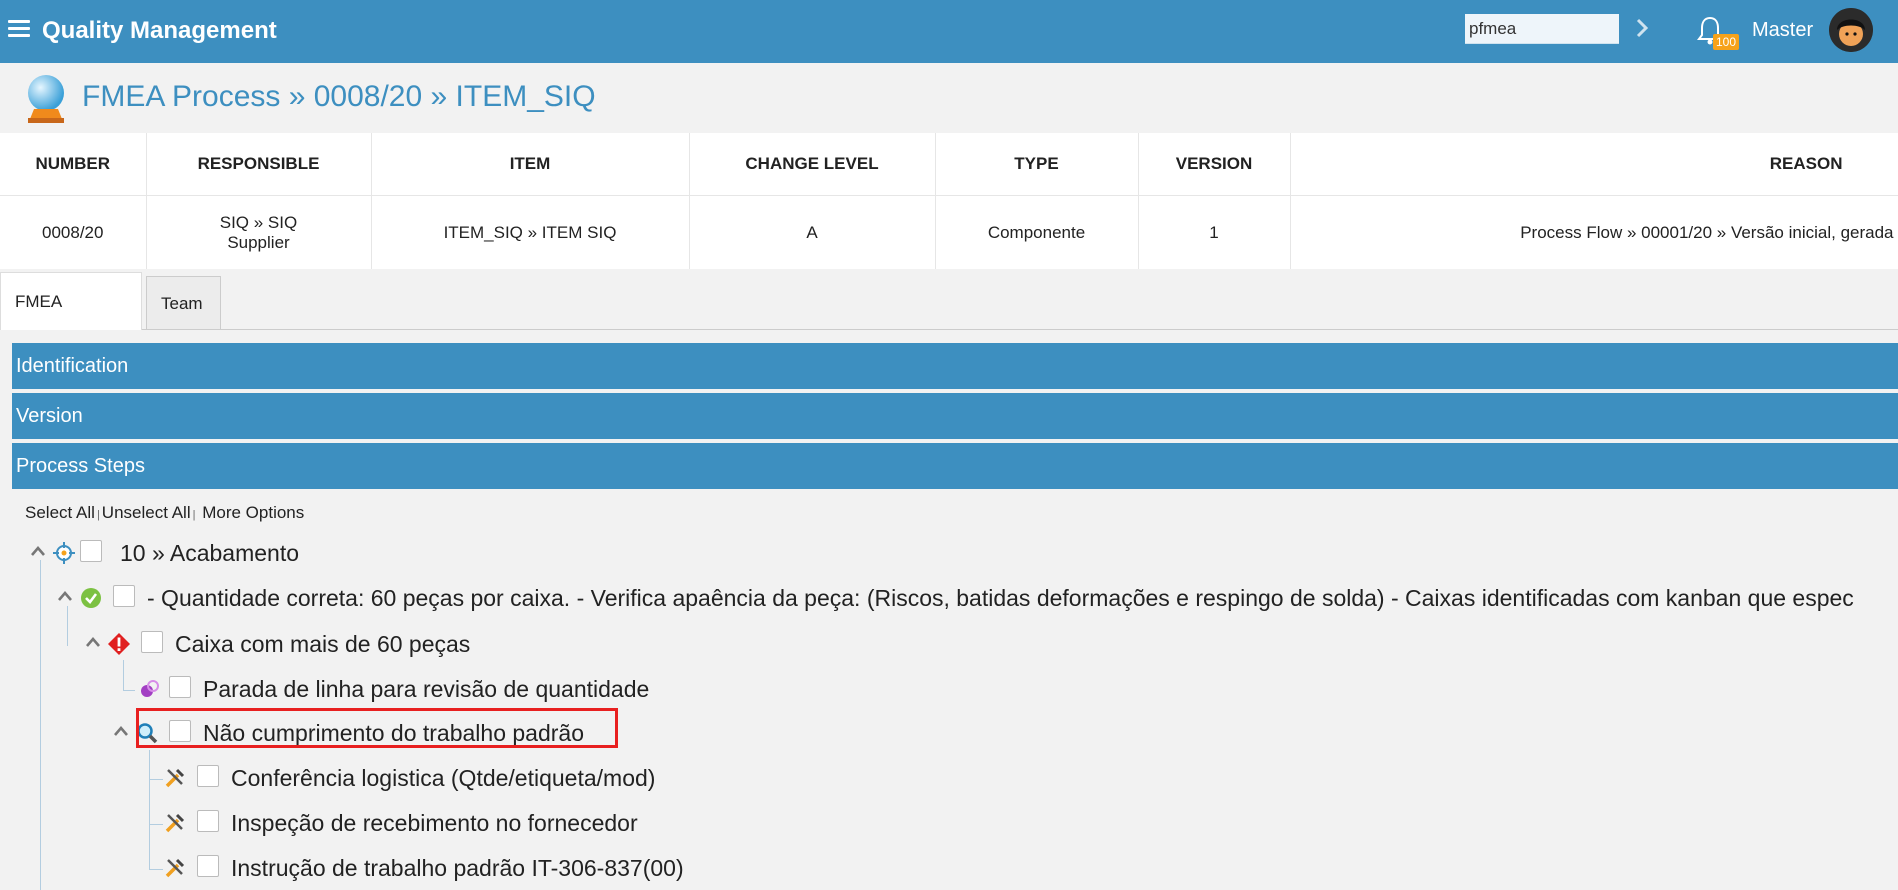 This screenshot has height=890, width=1898. Describe the element at coordinates (949, 98) in the screenshot. I see `page-header: FMEA Process » 0008/20 » ITEM_SIQ` at that location.